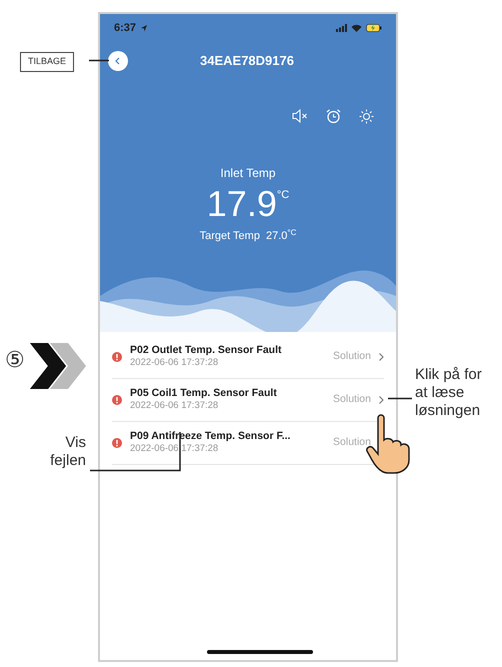  I want to click on status-time: 6:37, so click(125, 28).